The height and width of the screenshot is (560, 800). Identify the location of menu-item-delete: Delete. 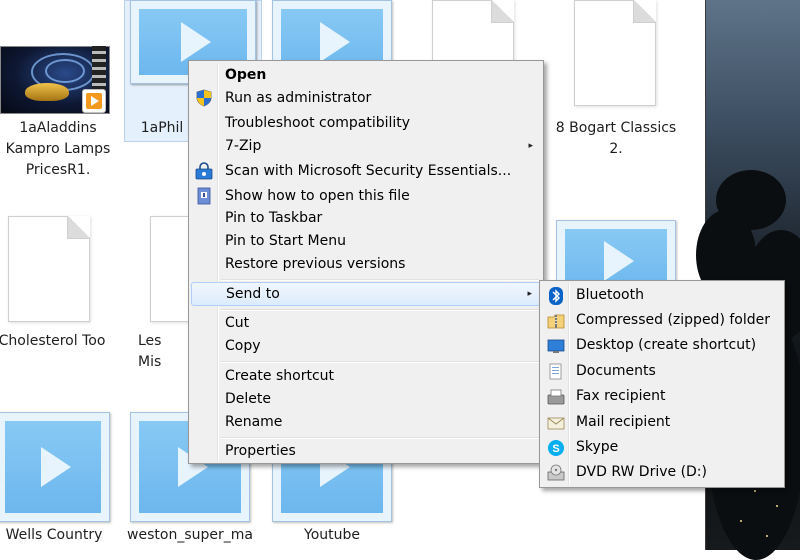
(366, 399).